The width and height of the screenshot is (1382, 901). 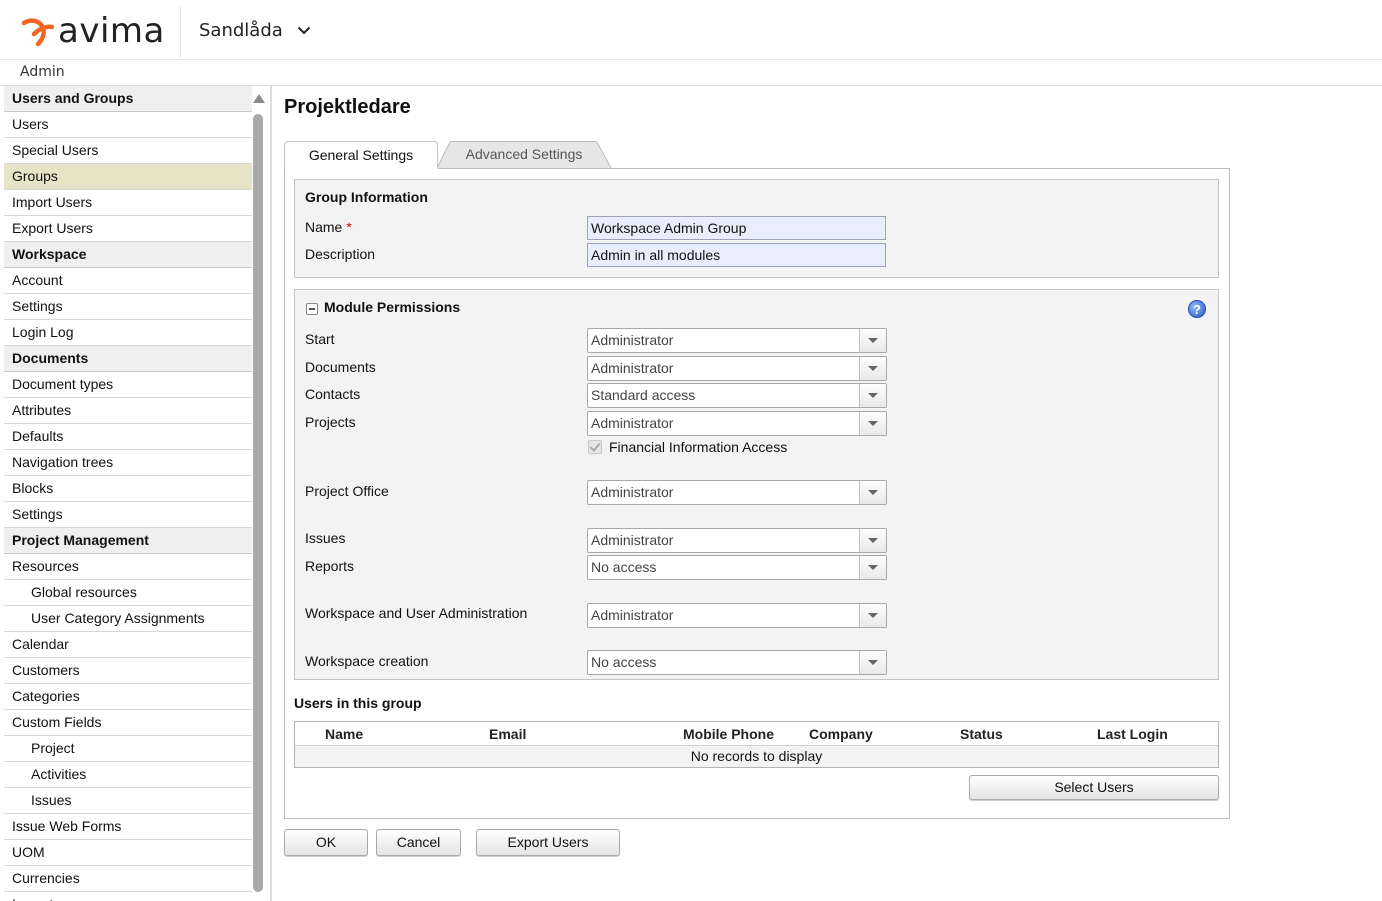 I want to click on permission-select-project-office: Administrator, so click(x=737, y=492).